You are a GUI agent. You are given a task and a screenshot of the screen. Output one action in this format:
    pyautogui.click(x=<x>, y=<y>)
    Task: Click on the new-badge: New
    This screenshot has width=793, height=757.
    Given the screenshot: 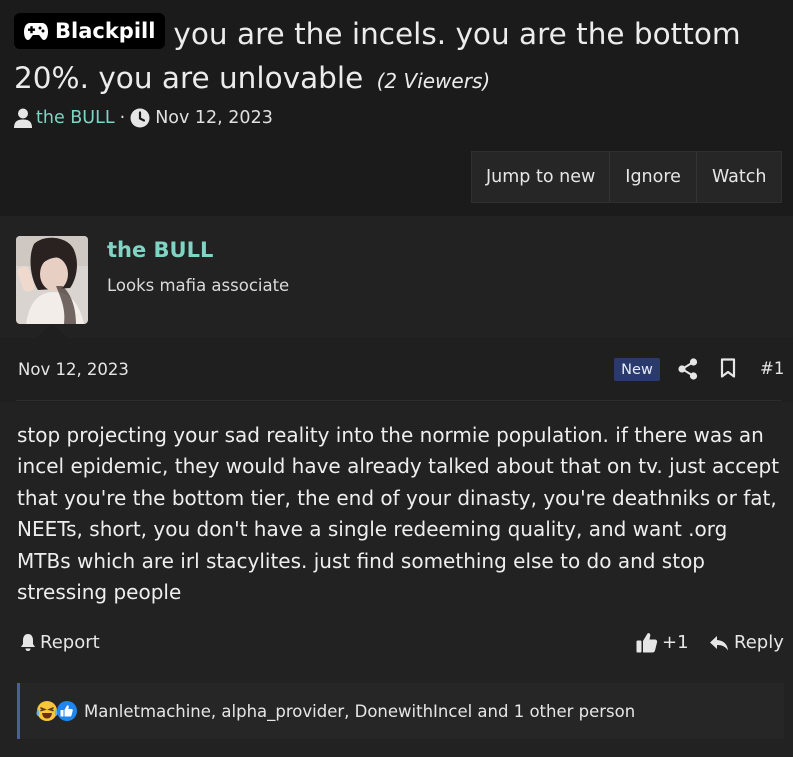 What is the action you would take?
    pyautogui.click(x=637, y=369)
    